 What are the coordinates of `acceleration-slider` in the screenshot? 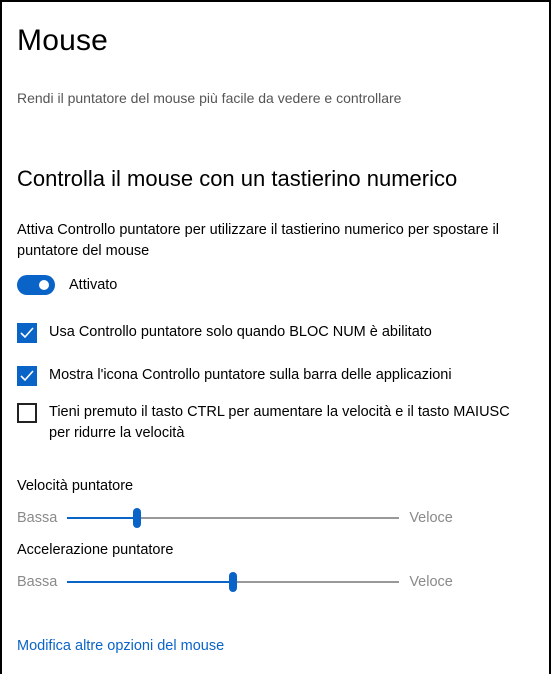 It's located at (233, 582).